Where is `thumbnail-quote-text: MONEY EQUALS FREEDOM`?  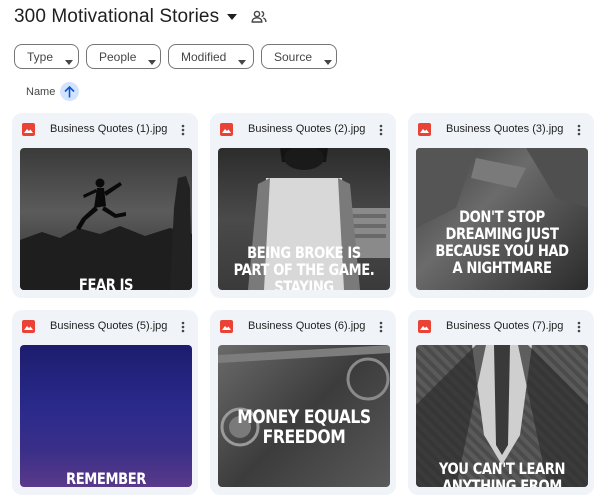
thumbnail-quote-text: MONEY EQUALS FREEDOM is located at coordinates (304, 427).